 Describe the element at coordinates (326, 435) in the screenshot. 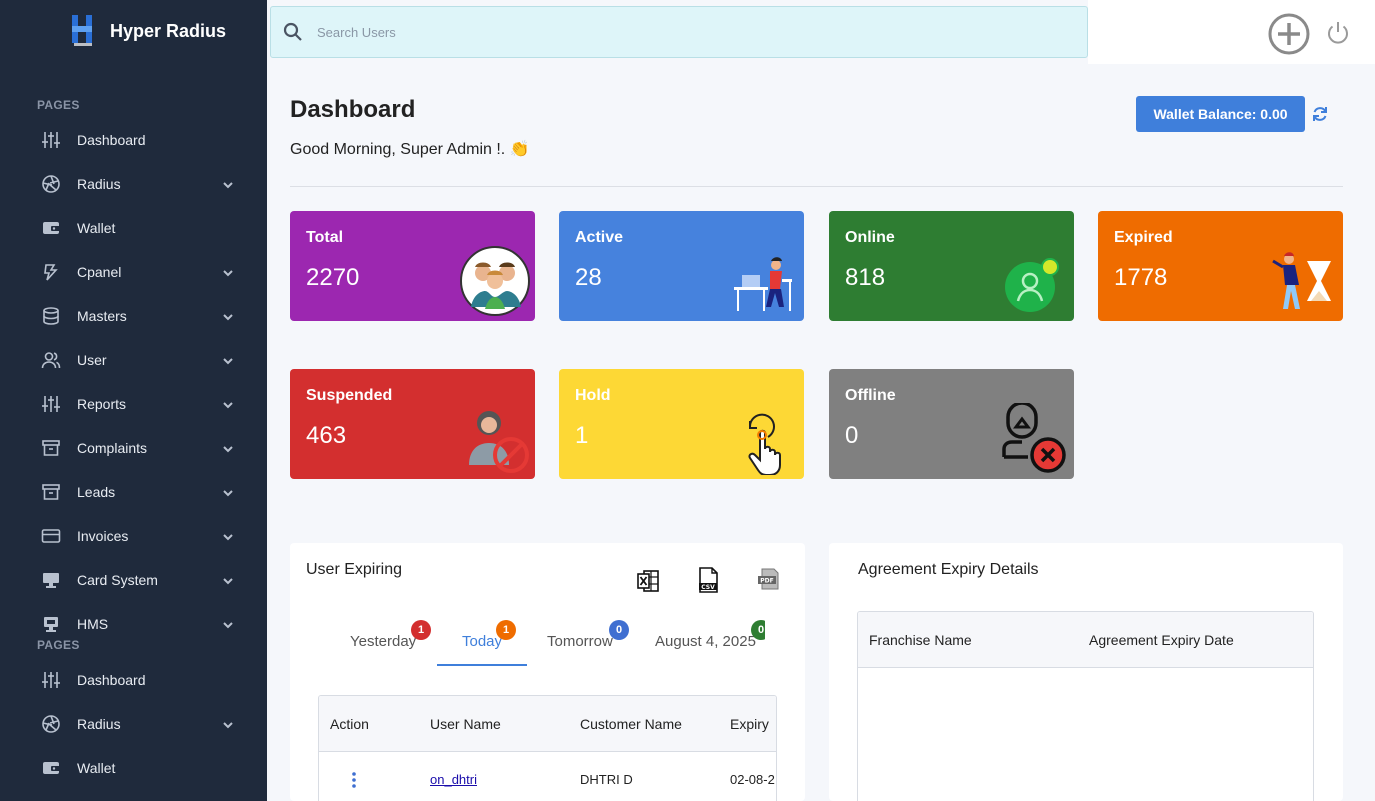

I see `stat-value: 463` at that location.